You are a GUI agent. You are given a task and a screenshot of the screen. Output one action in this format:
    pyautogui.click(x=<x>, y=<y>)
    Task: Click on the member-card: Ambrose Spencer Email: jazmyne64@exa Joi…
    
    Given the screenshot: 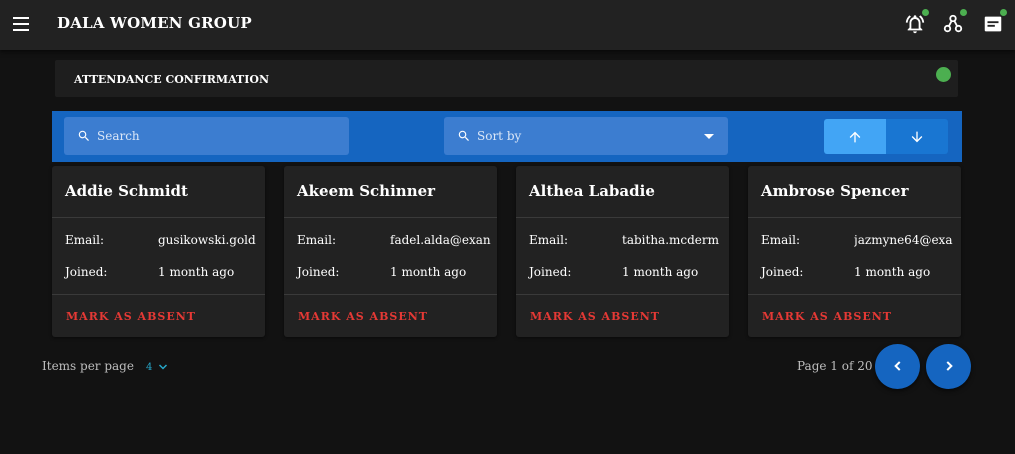 What is the action you would take?
    pyautogui.click(x=854, y=251)
    